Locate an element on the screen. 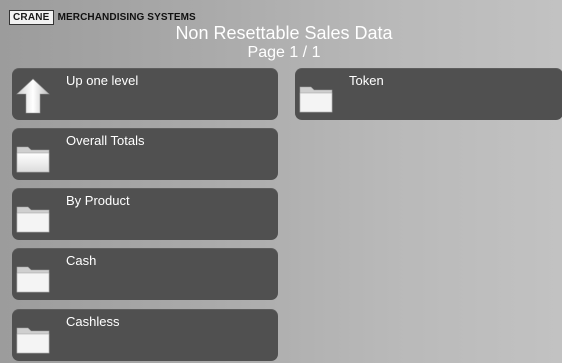 The width and height of the screenshot is (562, 363). cashless-label: Cashless is located at coordinates (93, 321).